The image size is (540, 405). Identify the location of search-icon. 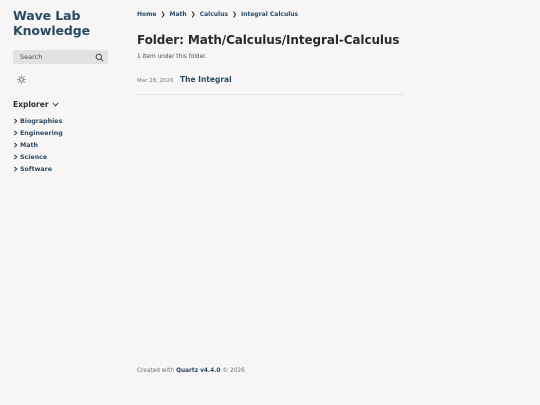
(99, 57).